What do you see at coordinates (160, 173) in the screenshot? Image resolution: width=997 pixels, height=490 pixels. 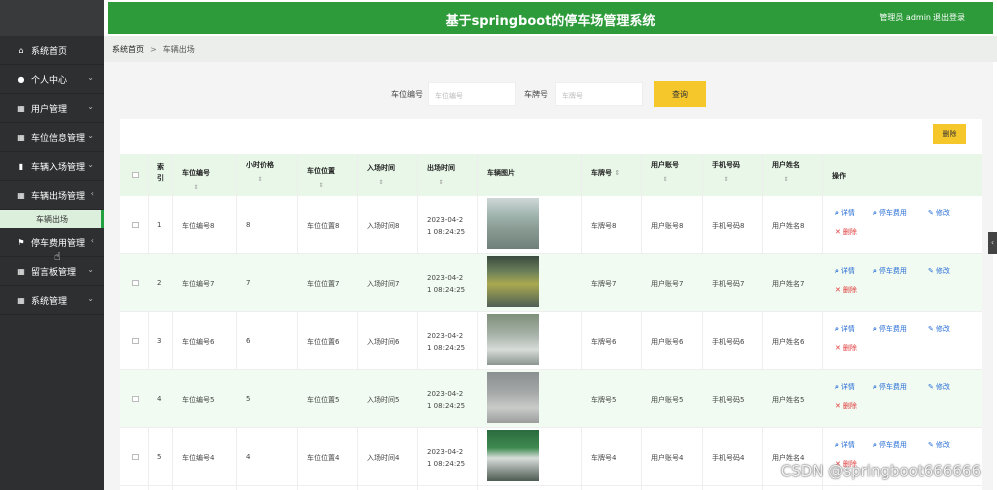 I see `column-header-index: 索 引` at bounding box center [160, 173].